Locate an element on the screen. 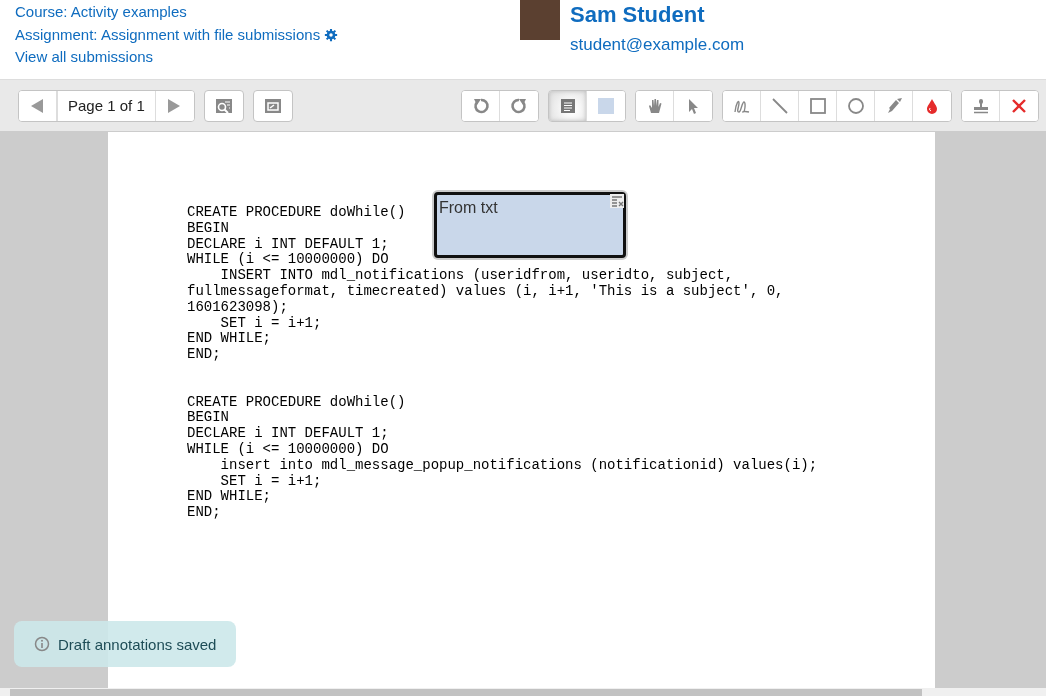 The height and width of the screenshot is (696, 1046). expand-icon is located at coordinates (272, 105).